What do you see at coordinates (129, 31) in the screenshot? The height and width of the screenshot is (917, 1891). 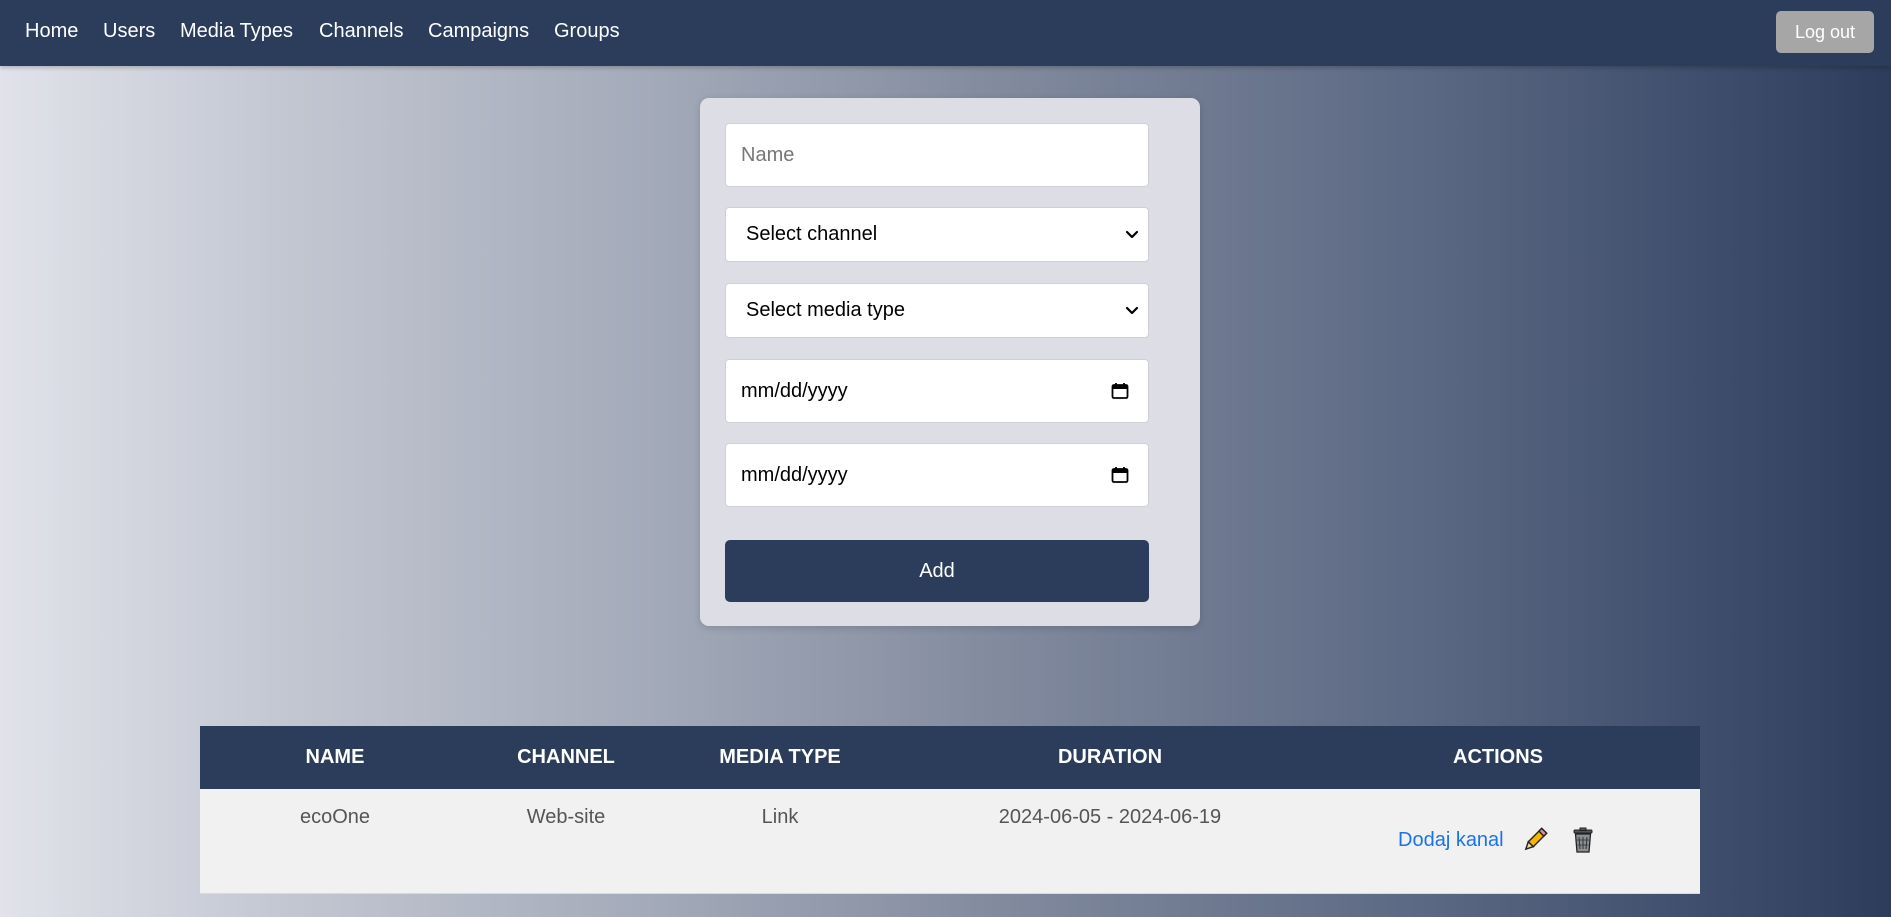 I see `nav-link-users: Users` at bounding box center [129, 31].